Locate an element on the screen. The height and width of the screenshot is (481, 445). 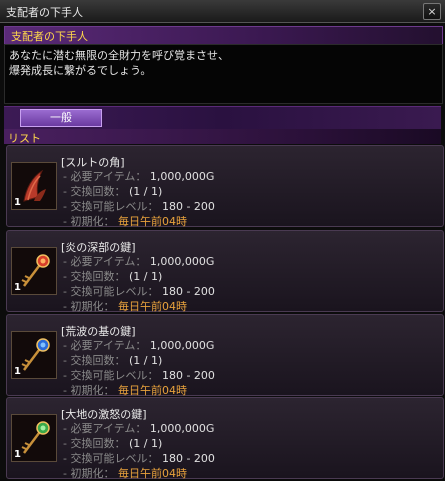
list-header: リスト is located at coordinates (222, 137).